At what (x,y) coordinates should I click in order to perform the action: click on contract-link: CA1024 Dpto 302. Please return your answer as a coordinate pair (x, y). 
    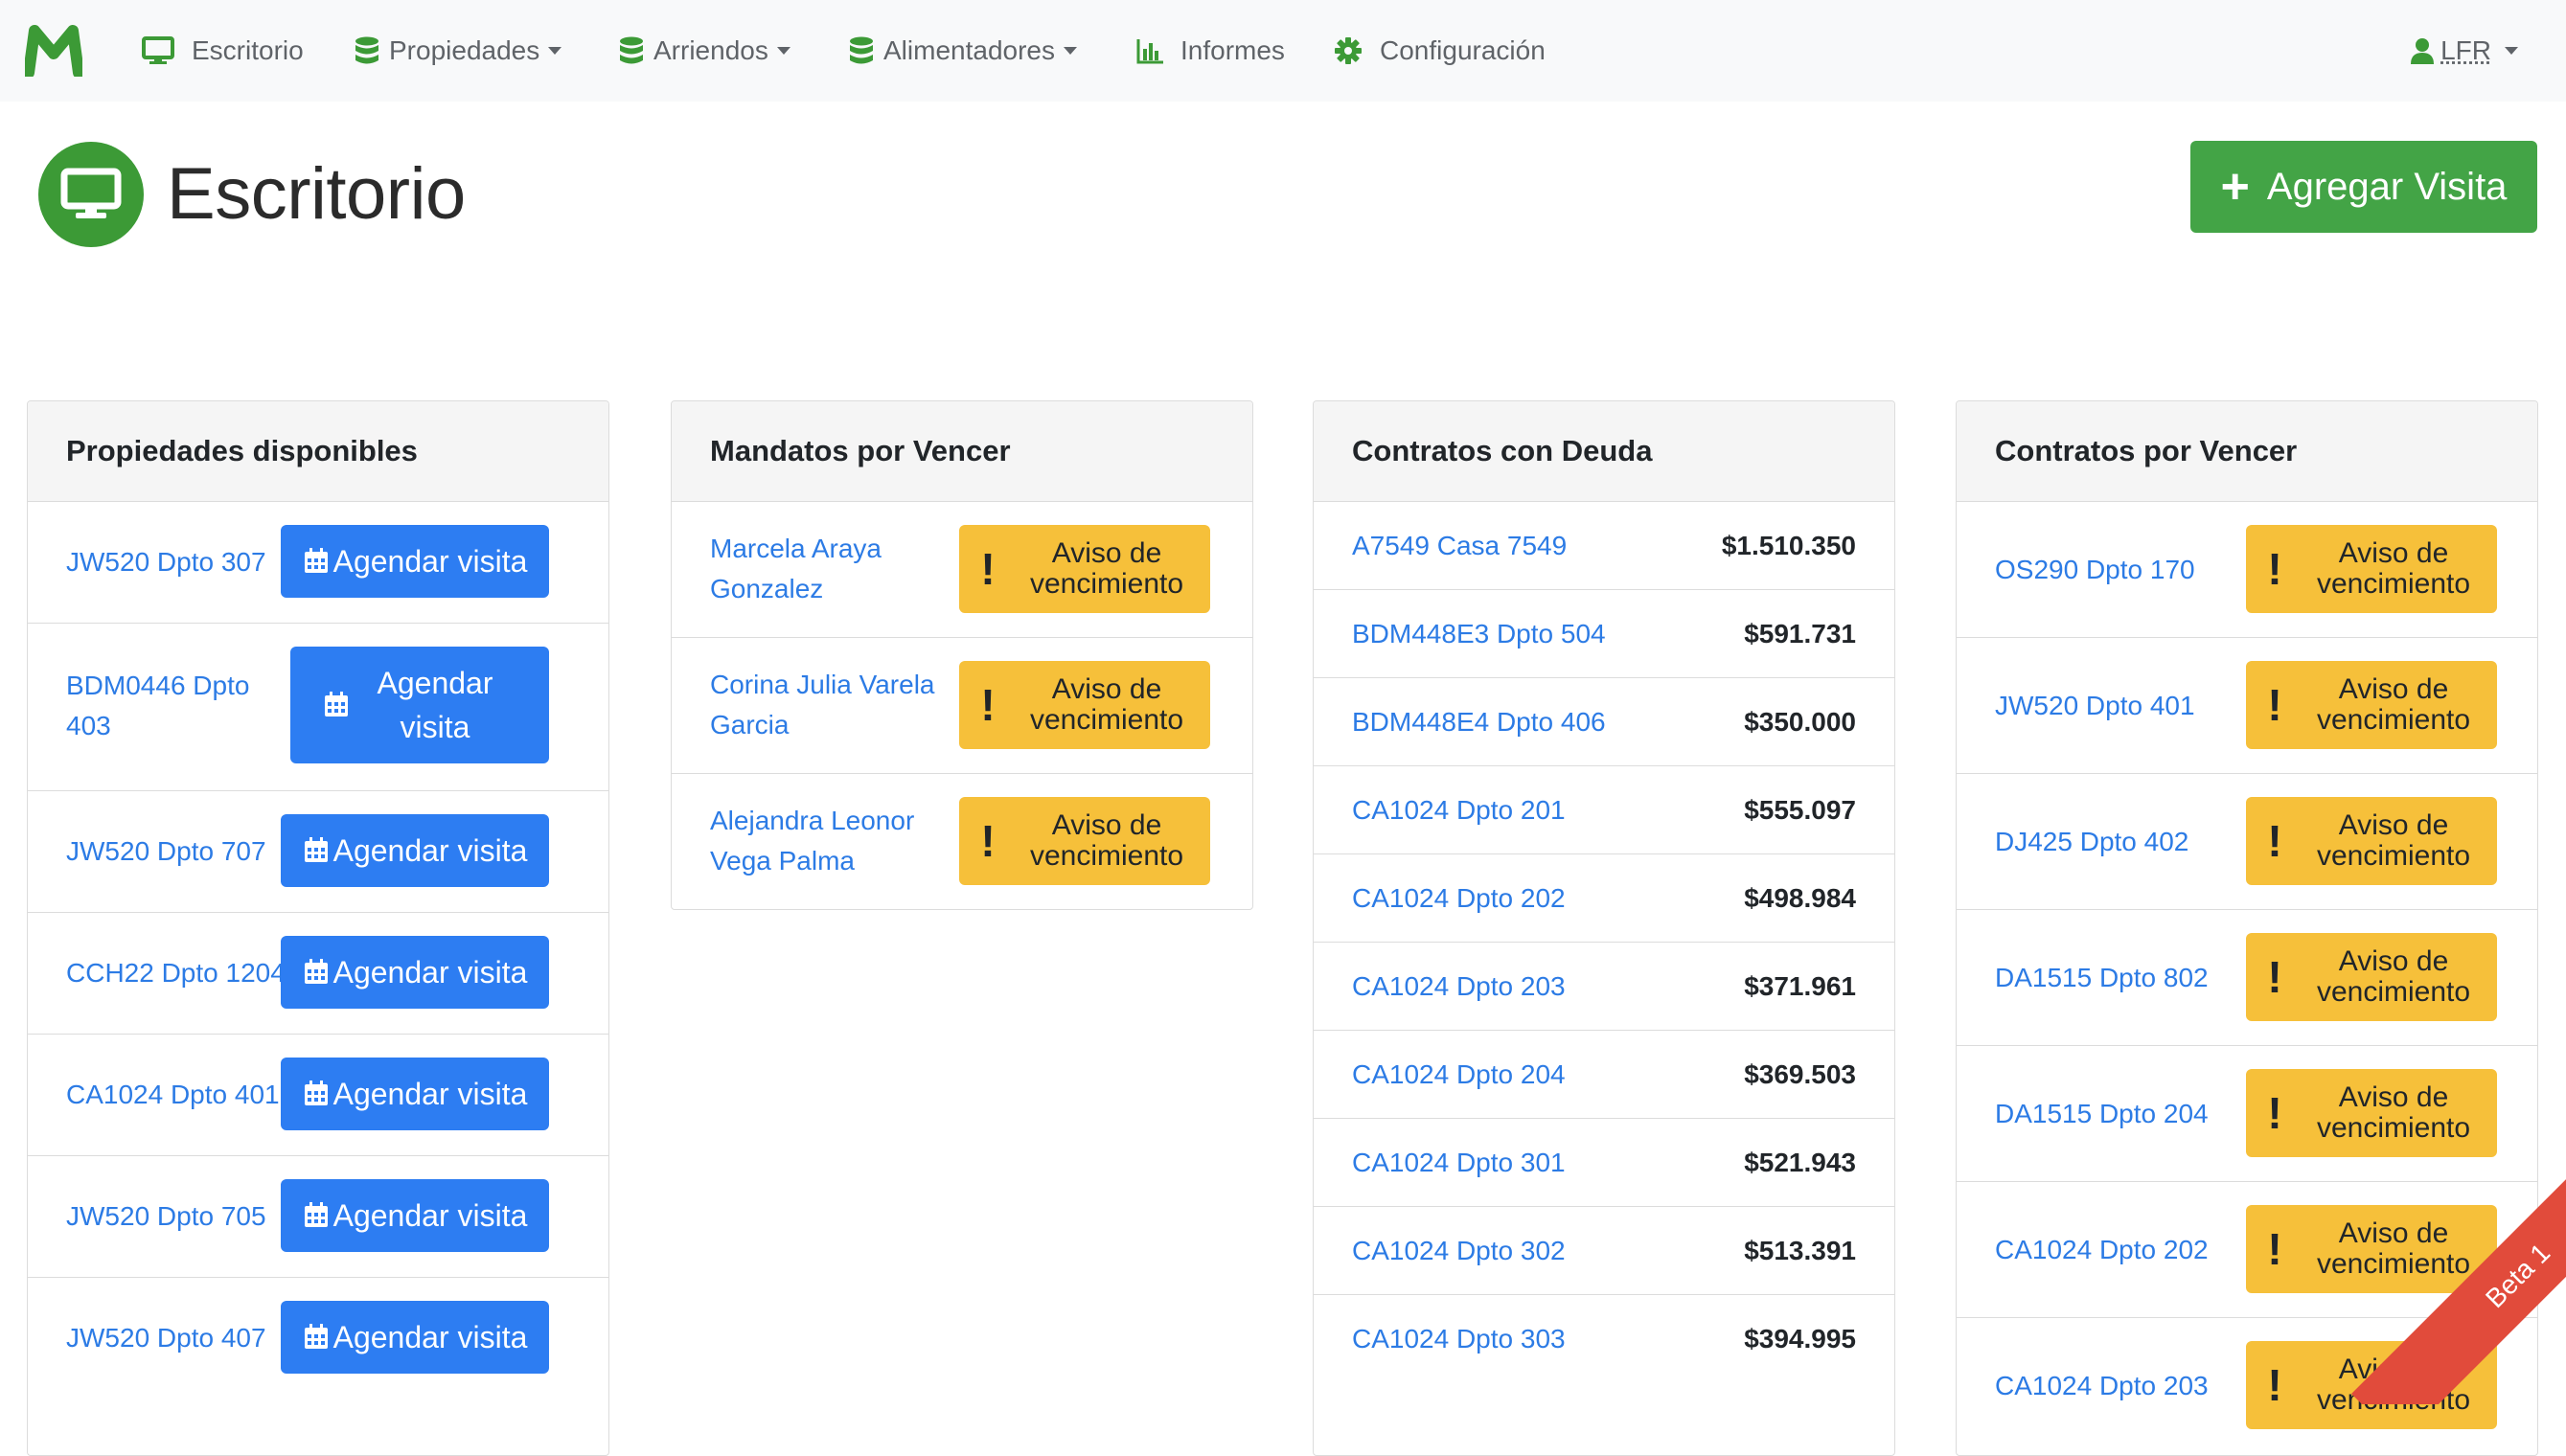
    Looking at the image, I should click on (1459, 1251).